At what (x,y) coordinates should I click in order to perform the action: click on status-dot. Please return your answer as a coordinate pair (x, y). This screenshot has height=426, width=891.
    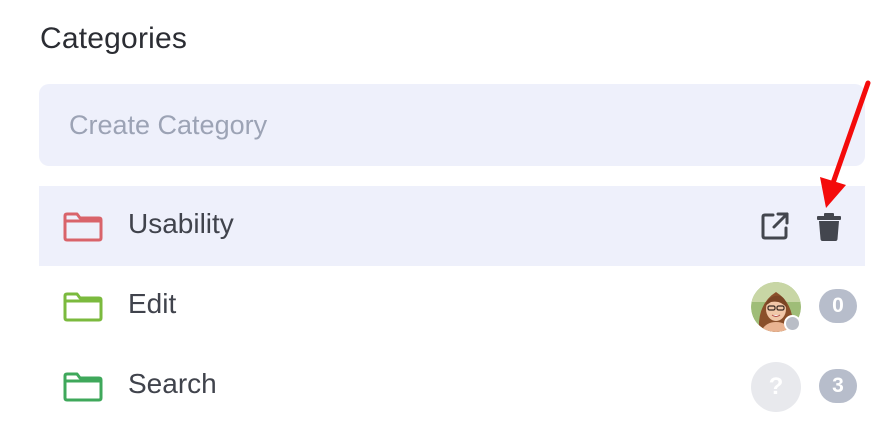
    Looking at the image, I should click on (792, 323).